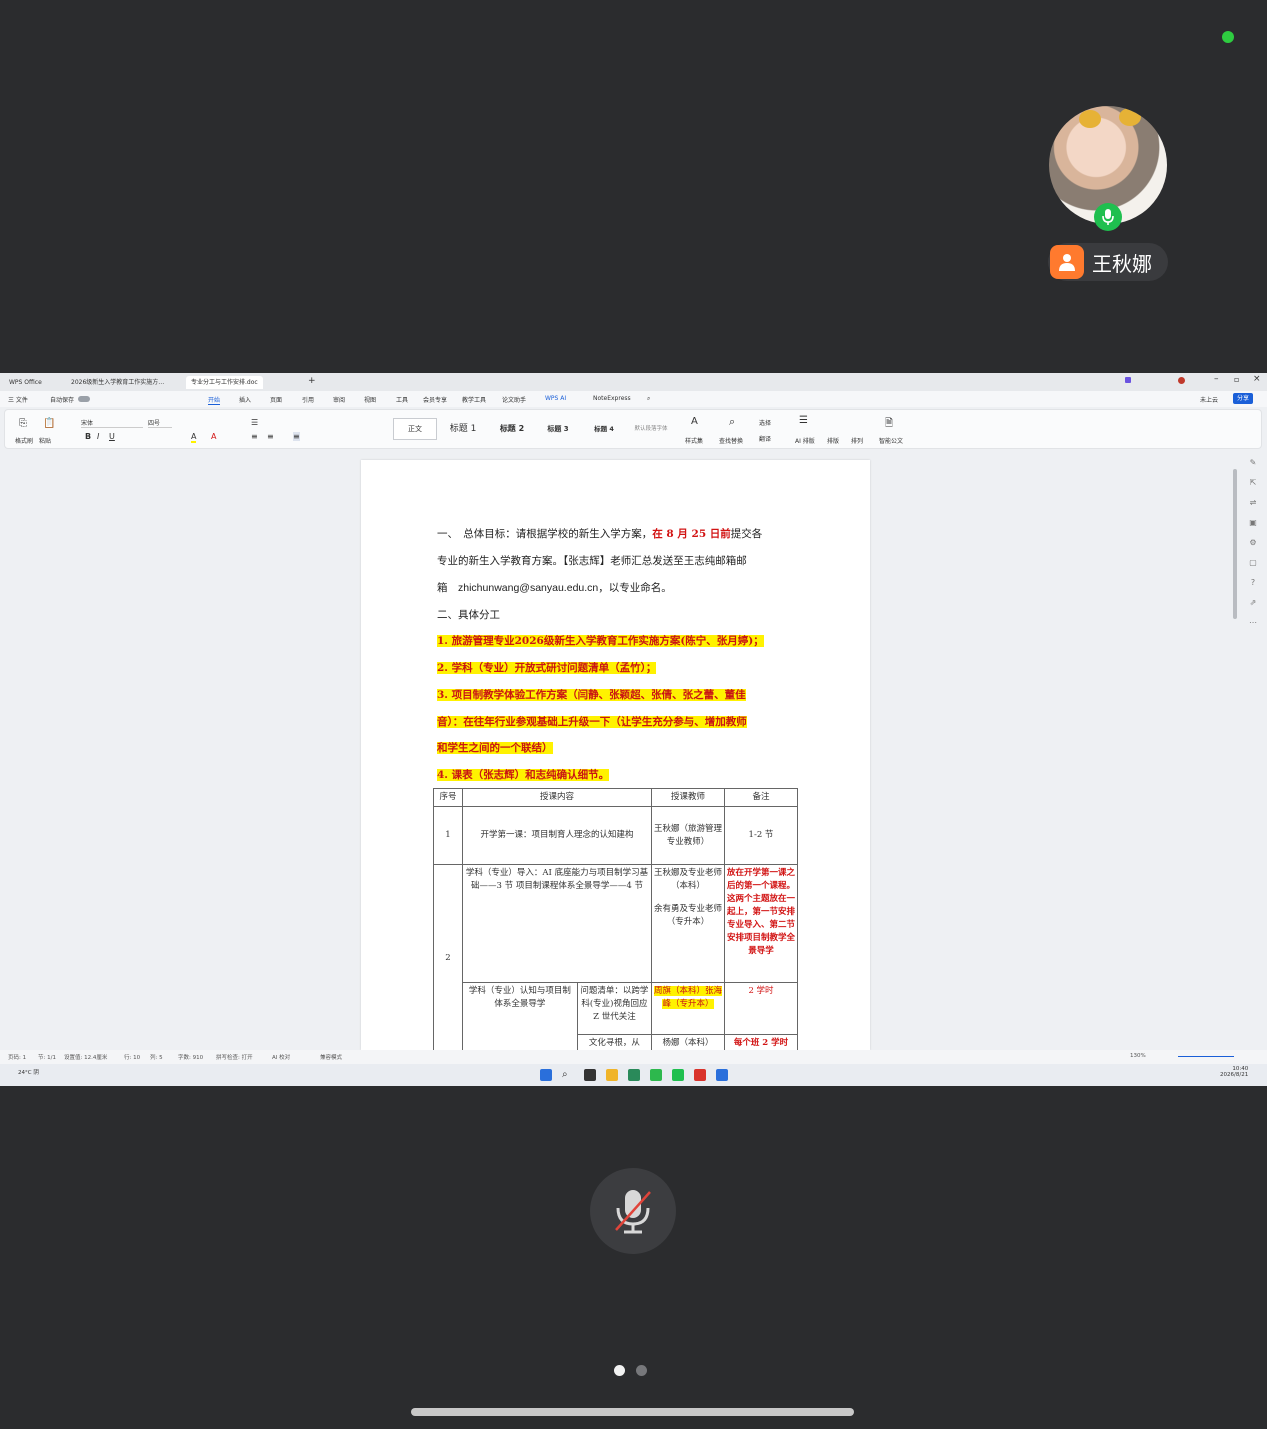 The width and height of the screenshot is (1267, 1429). Describe the element at coordinates (528, 588) in the screenshot. I see `email-link: zhichunwang@sanyau.edu.cn` at that location.